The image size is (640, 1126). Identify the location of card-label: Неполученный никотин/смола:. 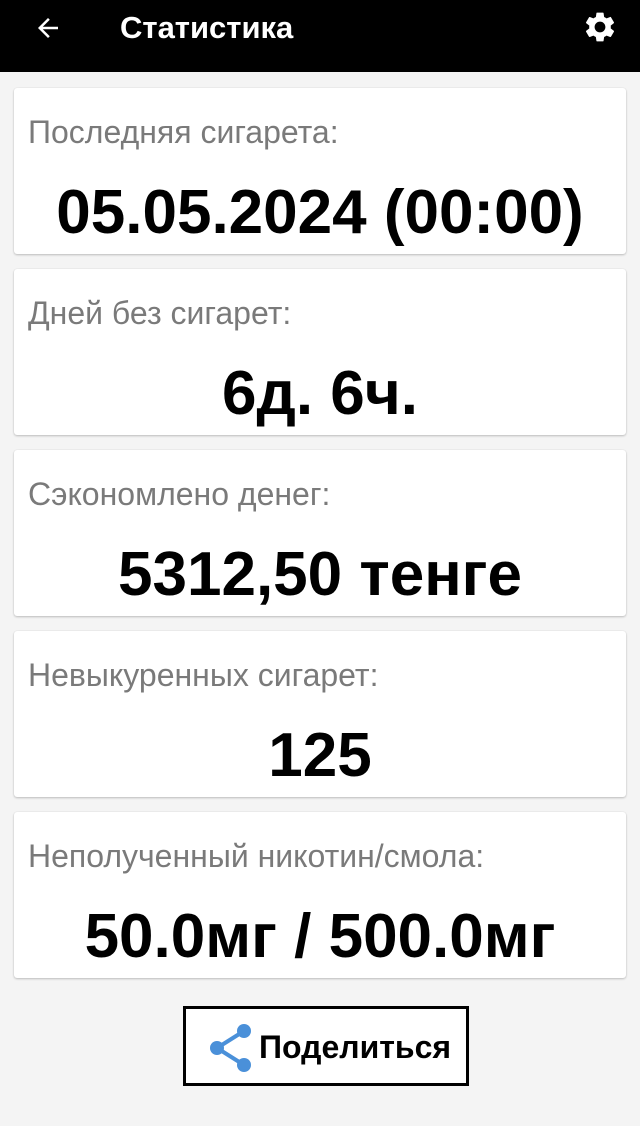
(256, 856).